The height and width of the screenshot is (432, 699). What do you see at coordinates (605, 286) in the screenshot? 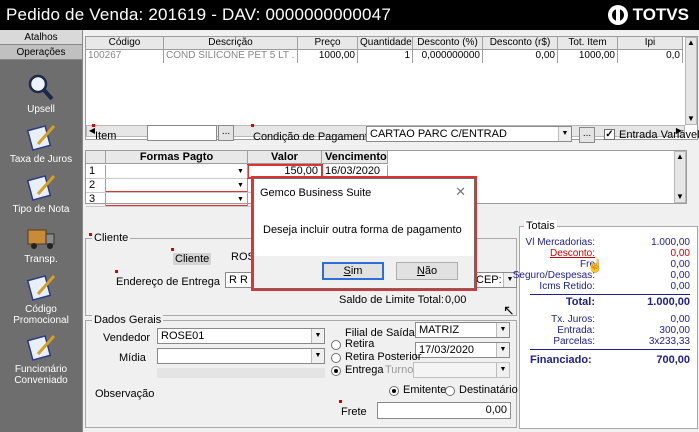
I see `total-icms-retido: Icms Retido: 0,00` at bounding box center [605, 286].